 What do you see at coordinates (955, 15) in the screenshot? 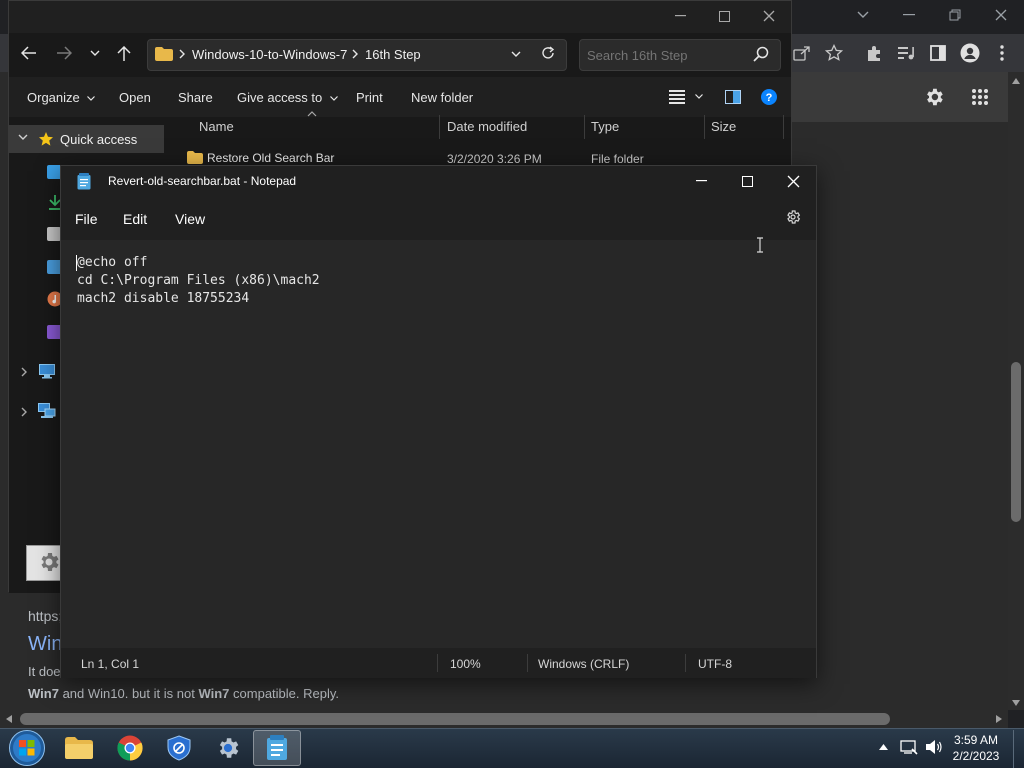
I see `browser-restore-button` at bounding box center [955, 15].